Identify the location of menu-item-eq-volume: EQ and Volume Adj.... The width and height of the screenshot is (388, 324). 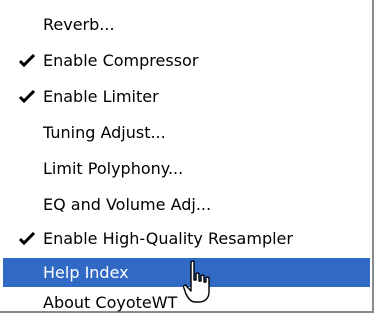
(186, 204).